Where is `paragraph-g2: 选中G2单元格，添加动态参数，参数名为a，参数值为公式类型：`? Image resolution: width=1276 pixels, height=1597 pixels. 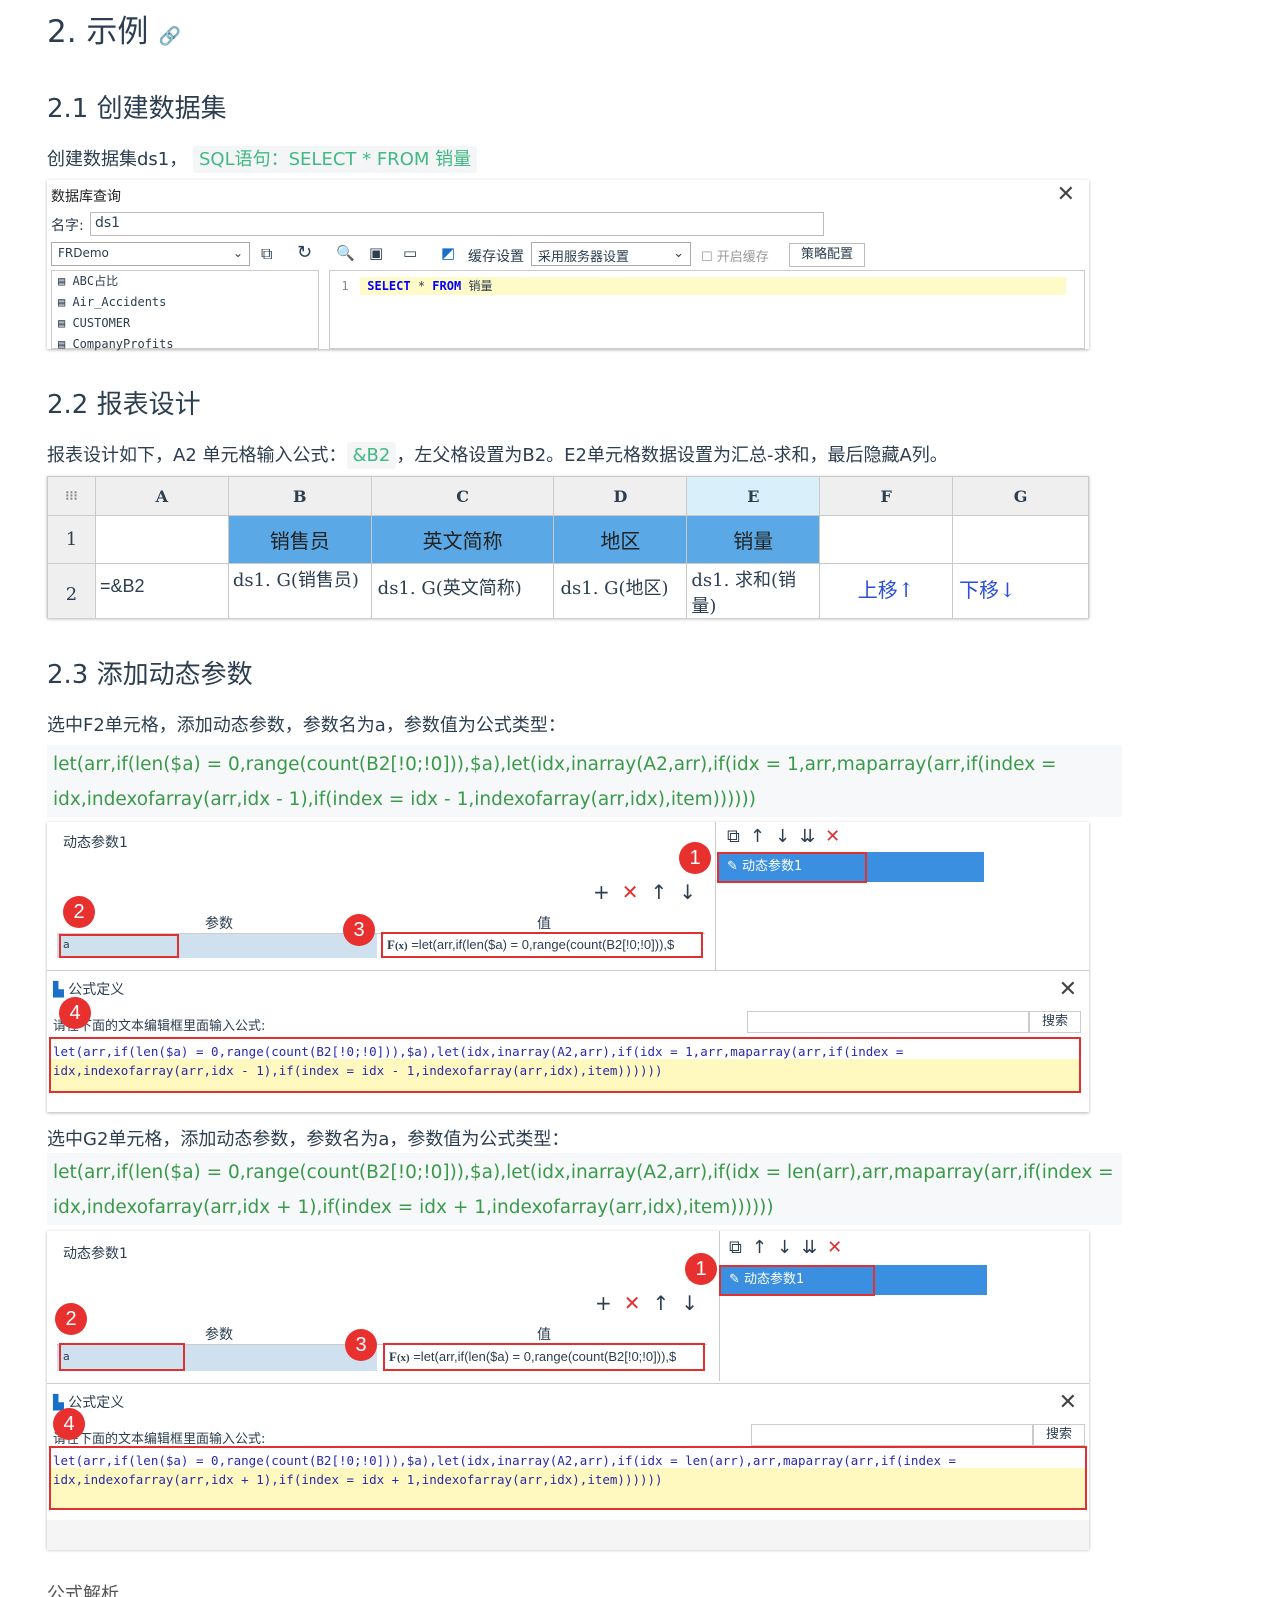 paragraph-g2: 选中G2单元格，添加动态参数，参数名为a，参数值为公式类型： is located at coordinates (308, 1139).